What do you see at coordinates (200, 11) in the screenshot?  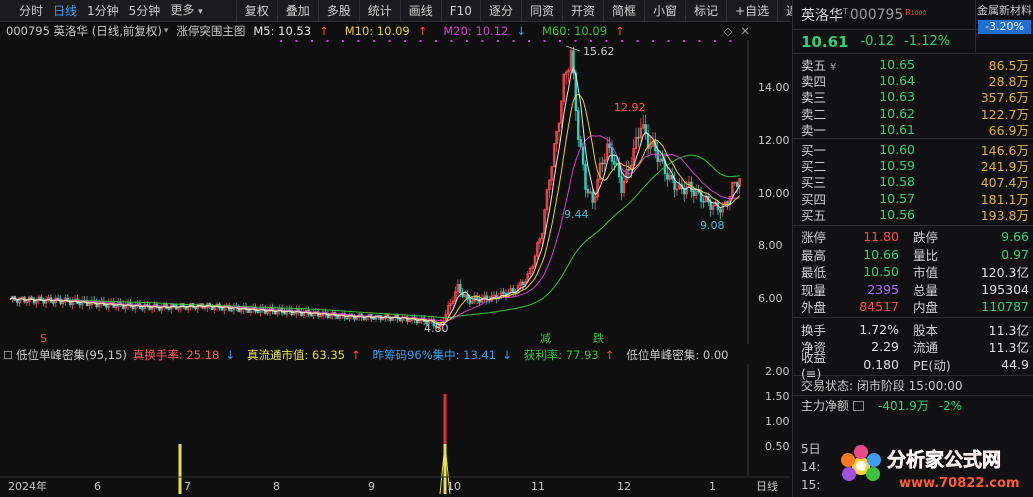 I see `chevron-down-icon: ▾` at bounding box center [200, 11].